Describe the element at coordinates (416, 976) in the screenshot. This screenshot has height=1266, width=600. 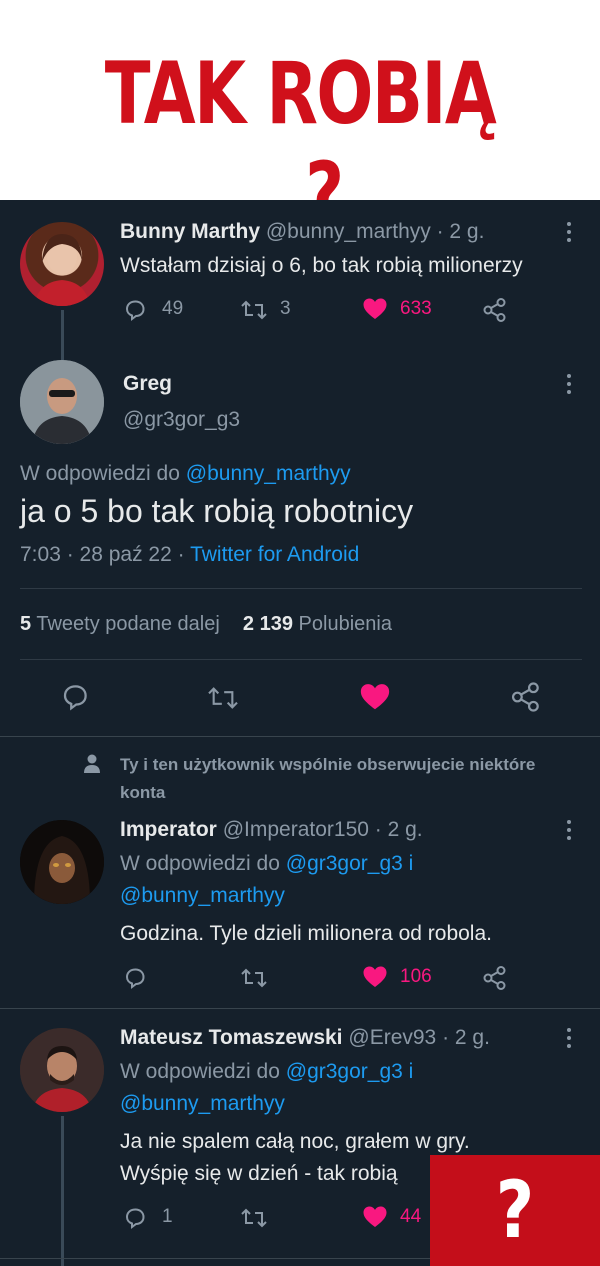
I see `like-count: 106` at that location.